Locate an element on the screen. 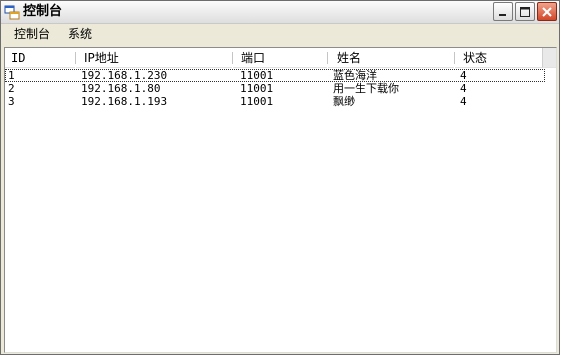 This screenshot has height=357, width=562. column-header-label: ID is located at coordinates (18, 58).